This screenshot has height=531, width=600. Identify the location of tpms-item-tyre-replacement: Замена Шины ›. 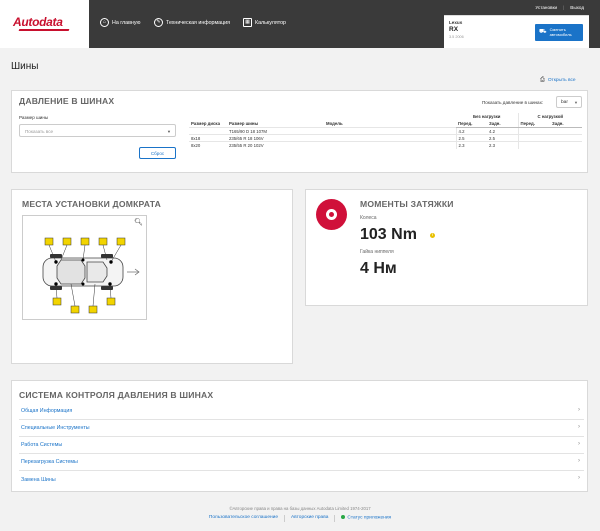
(301, 479).